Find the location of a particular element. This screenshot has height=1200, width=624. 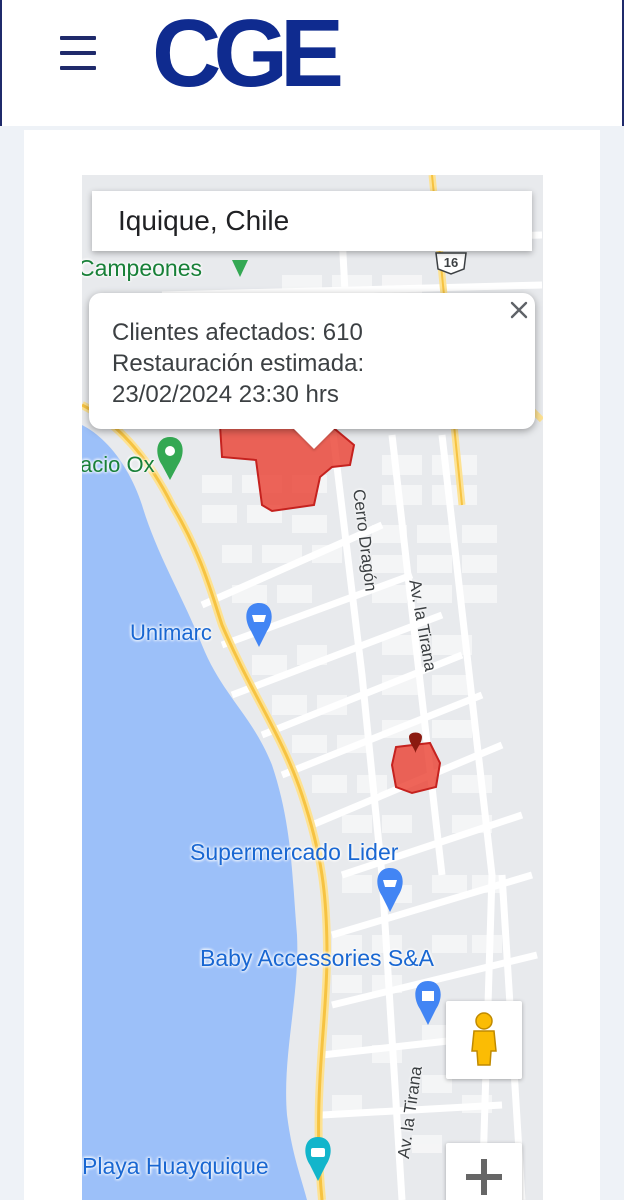

street-view-pegman-button is located at coordinates (484, 1040).